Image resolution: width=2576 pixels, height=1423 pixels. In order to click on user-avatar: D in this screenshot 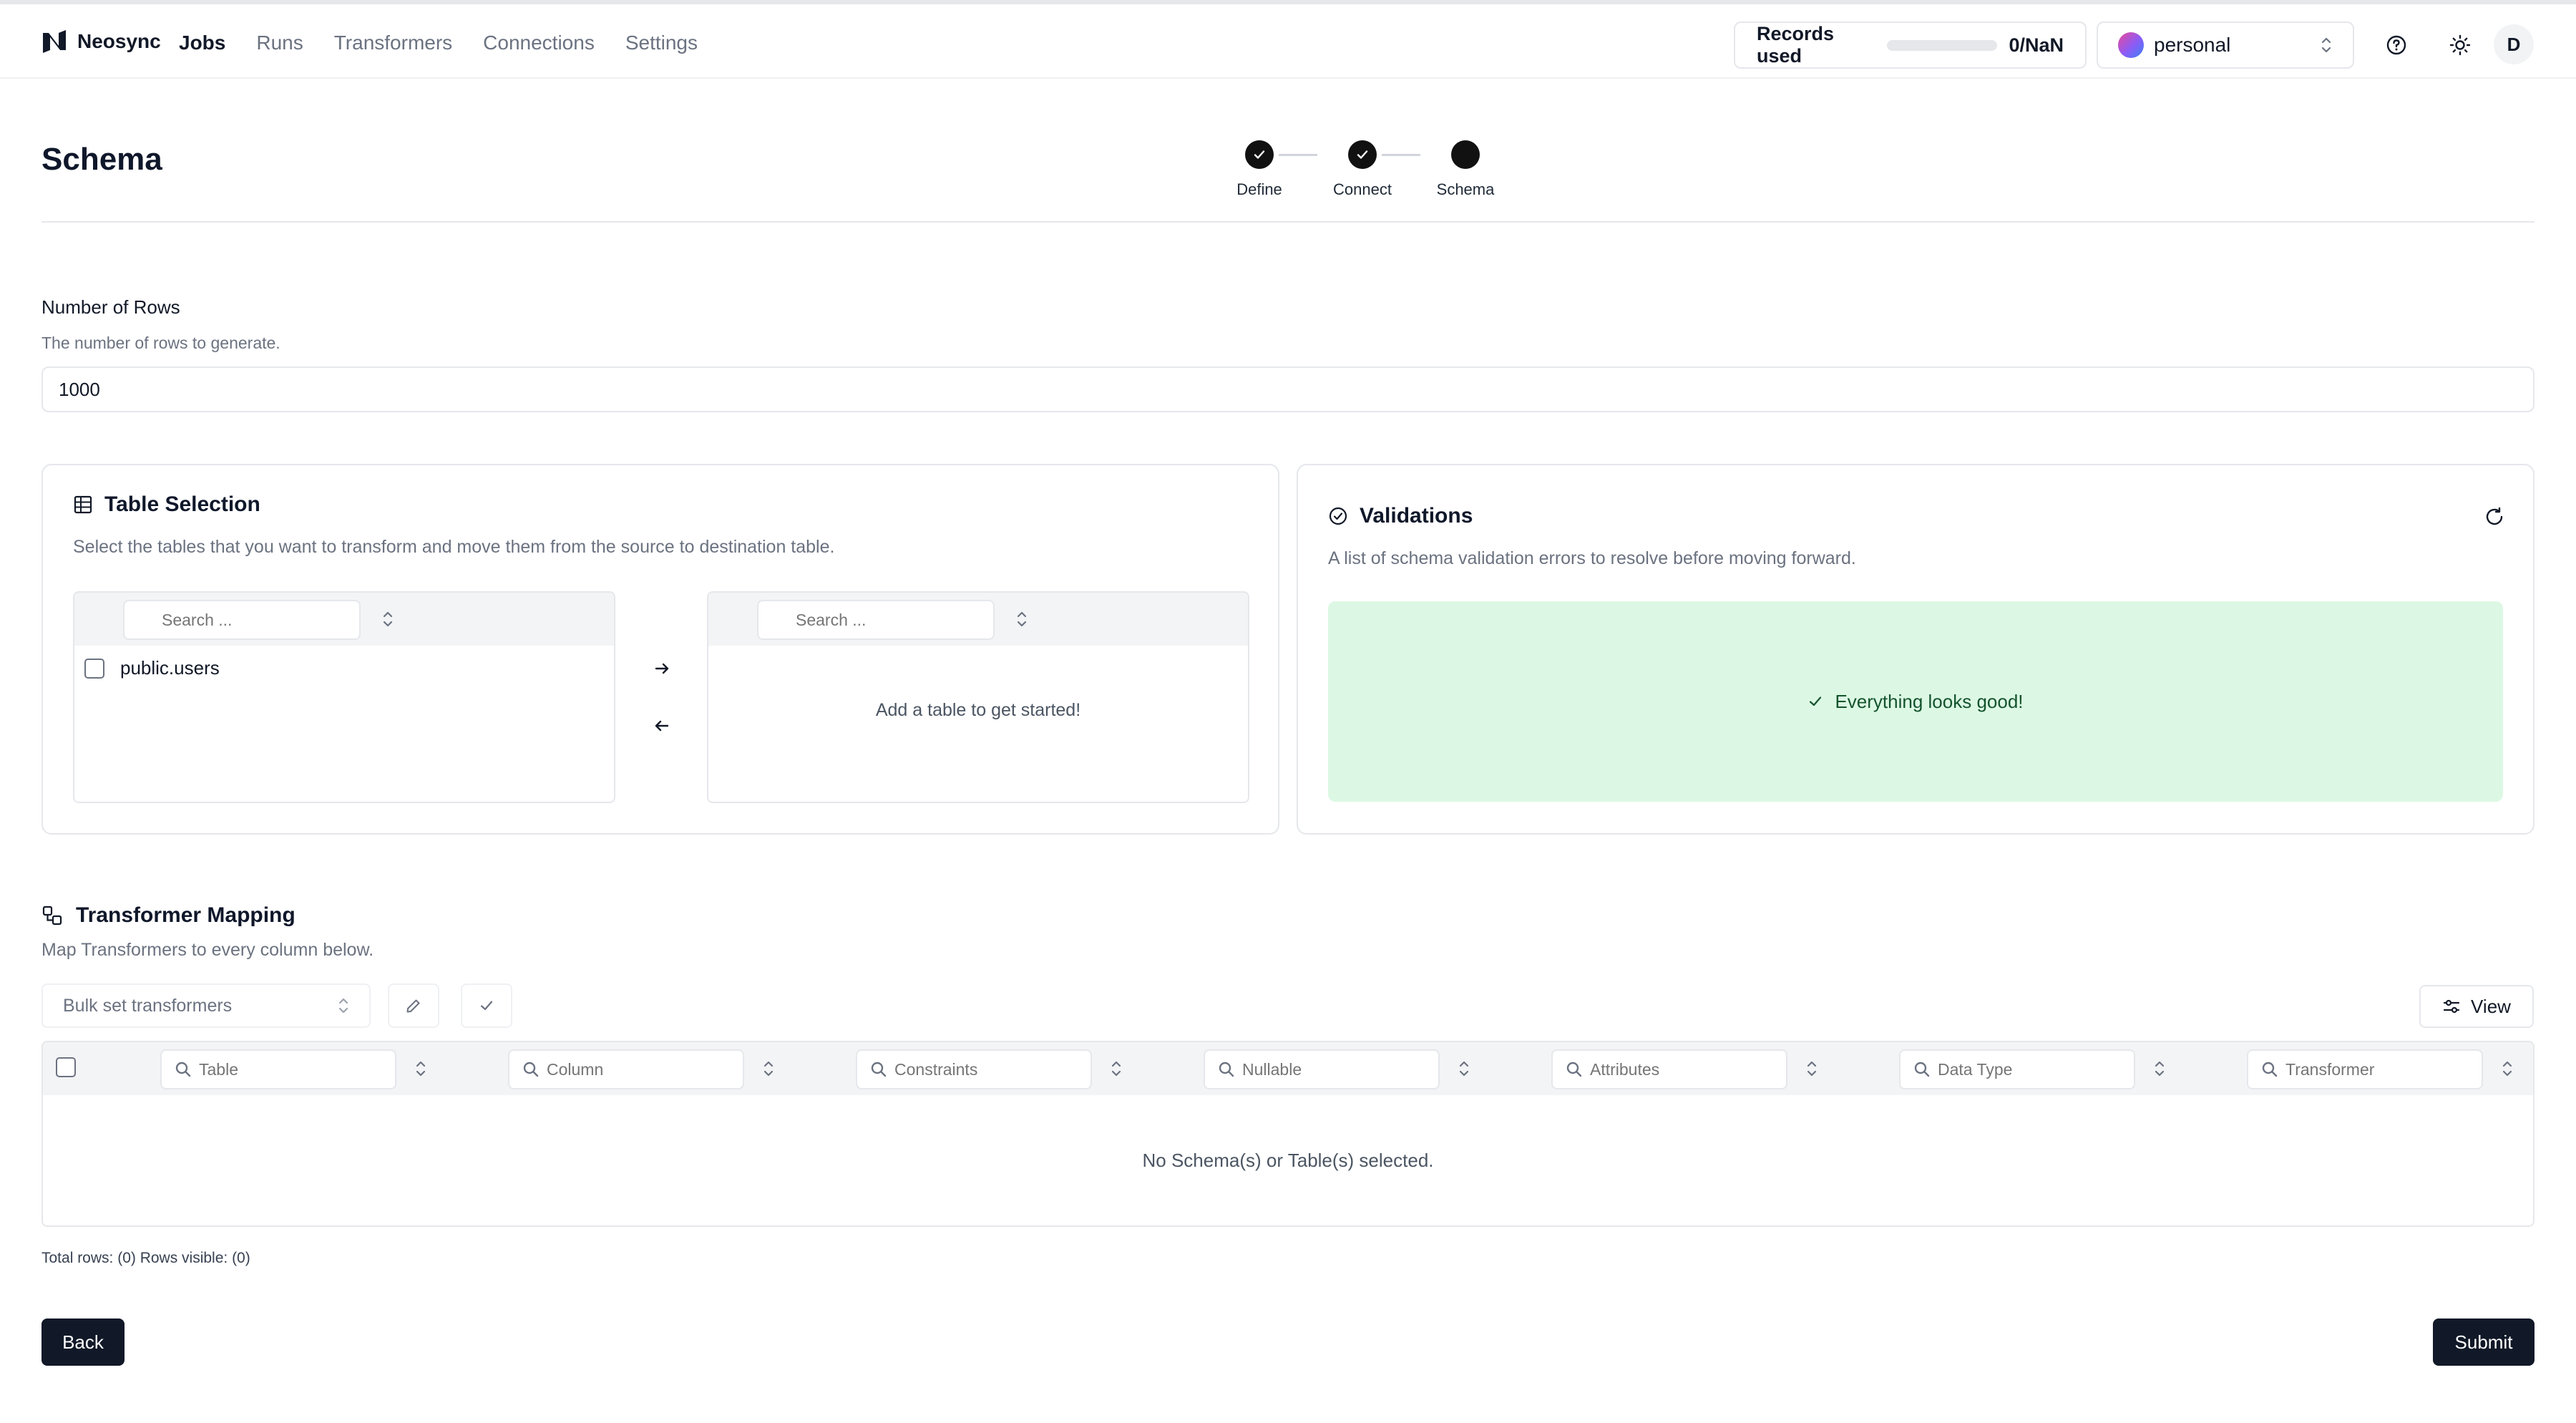, I will do `click(2514, 44)`.